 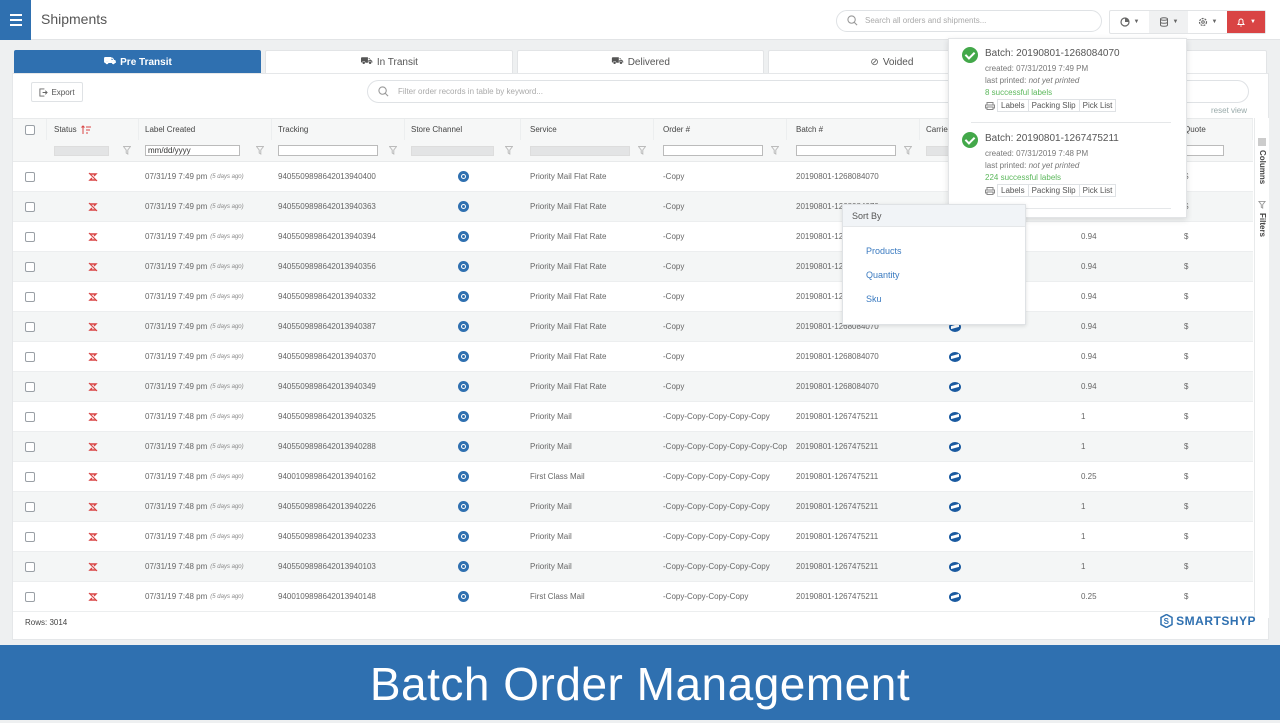 What do you see at coordinates (1207, 22) in the screenshot?
I see `settings-dropdown-button: ▼` at bounding box center [1207, 22].